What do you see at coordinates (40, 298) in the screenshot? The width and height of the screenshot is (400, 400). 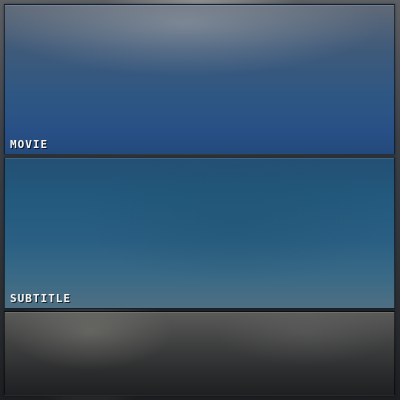 I see `menu-item-subtitle-label: SUBTITLE` at bounding box center [40, 298].